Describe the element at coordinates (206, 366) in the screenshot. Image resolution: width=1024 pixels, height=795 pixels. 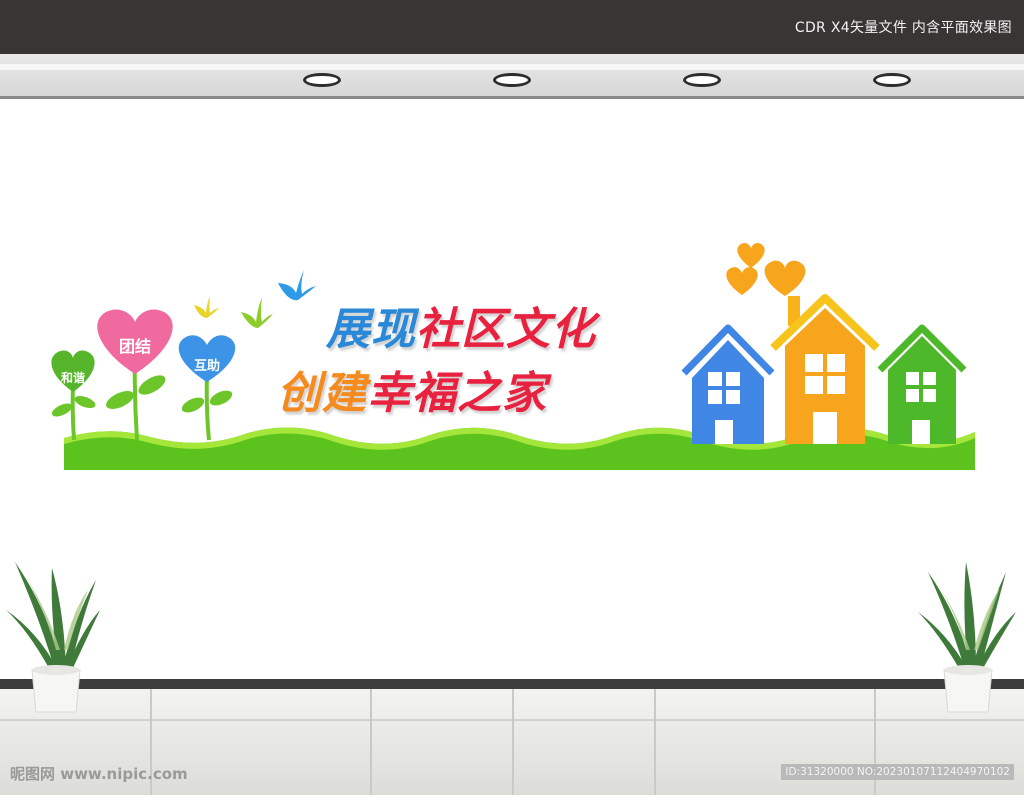
I see `heart-label-mutual-aid: 互助` at that location.